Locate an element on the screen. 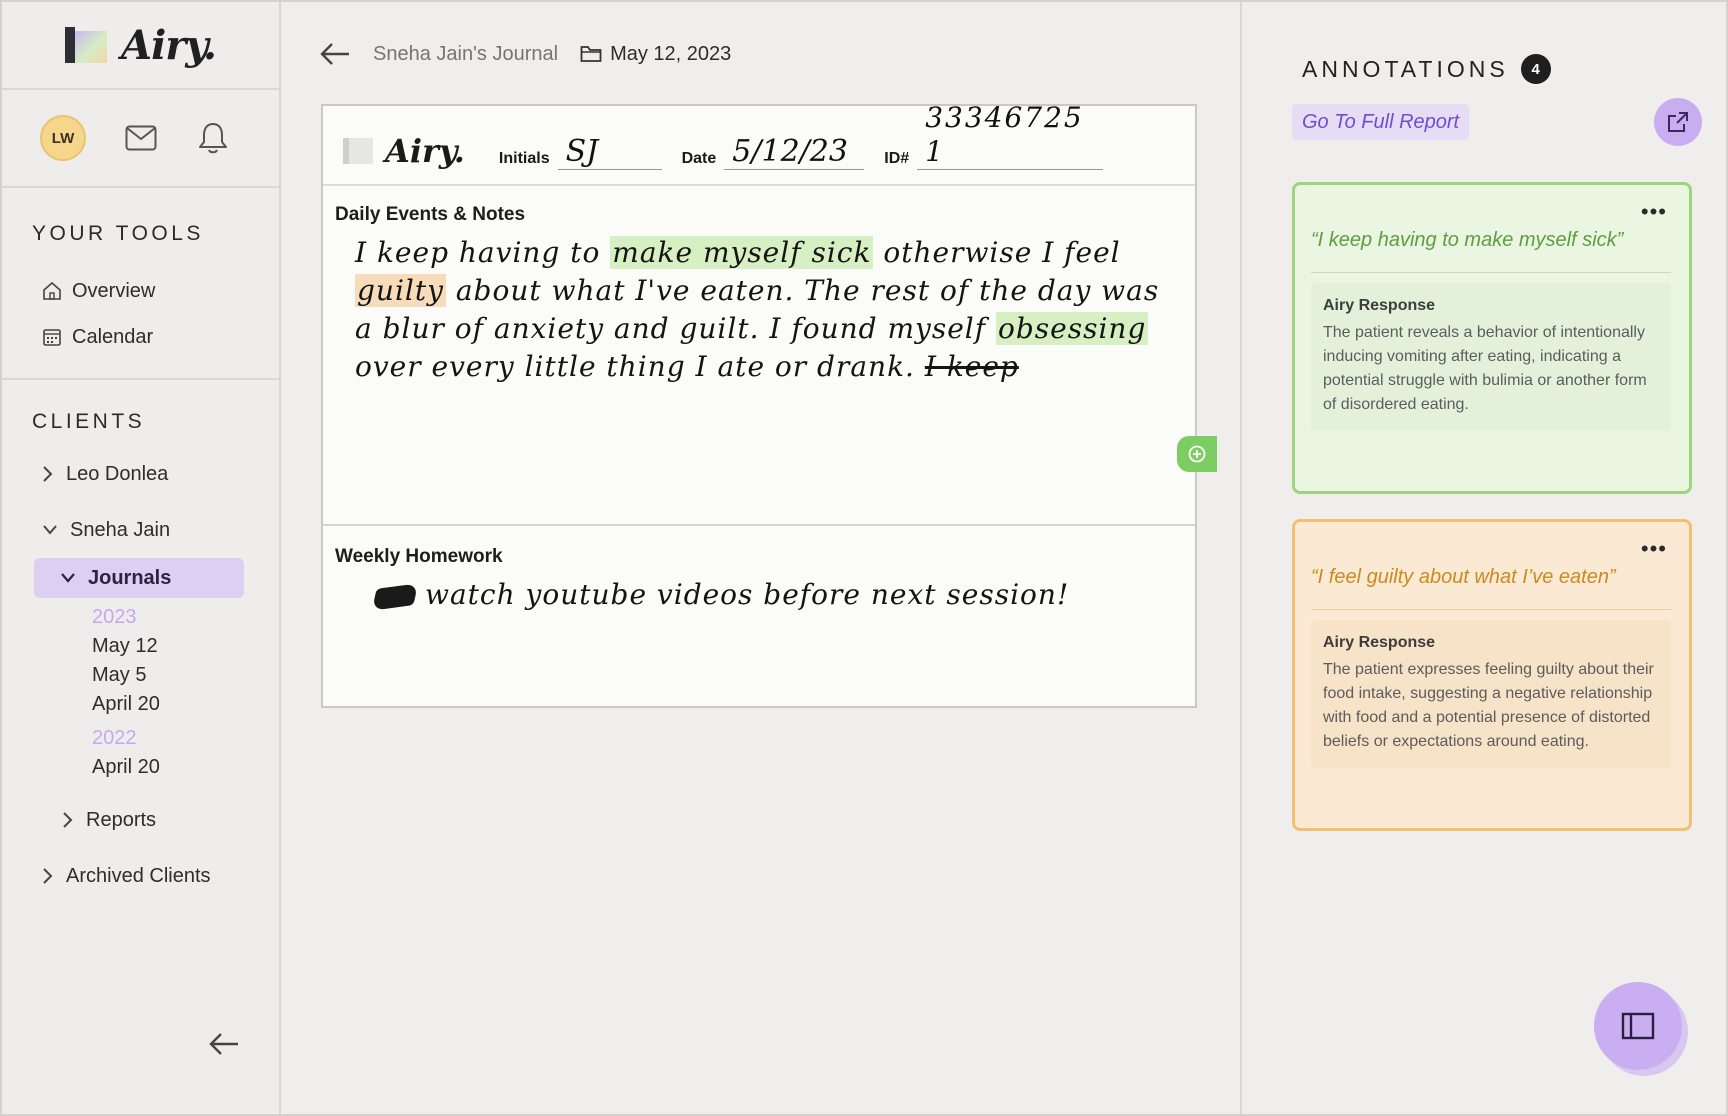 The height and width of the screenshot is (1116, 1728). full-report-link: Go To Full Report is located at coordinates (1381, 122).